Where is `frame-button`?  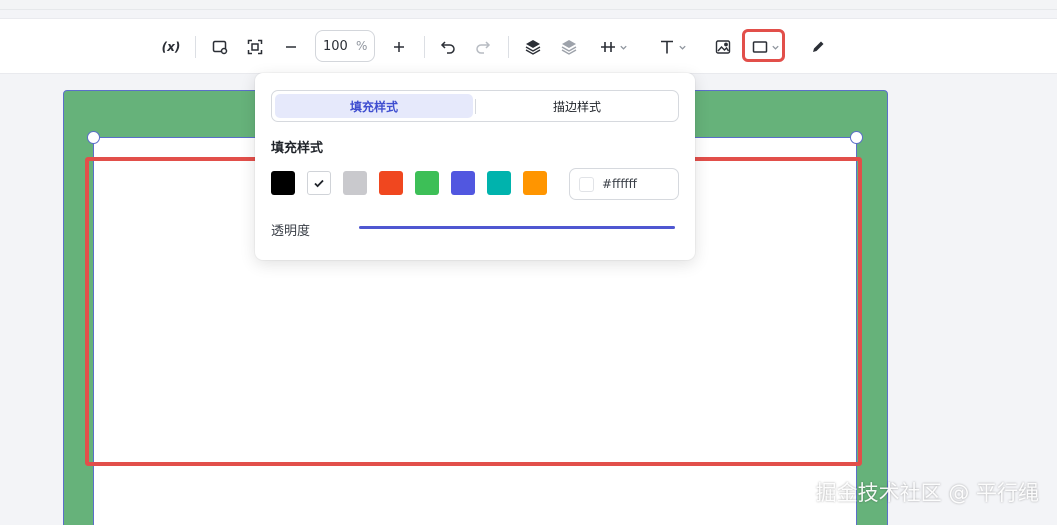
frame-button is located at coordinates (220, 47).